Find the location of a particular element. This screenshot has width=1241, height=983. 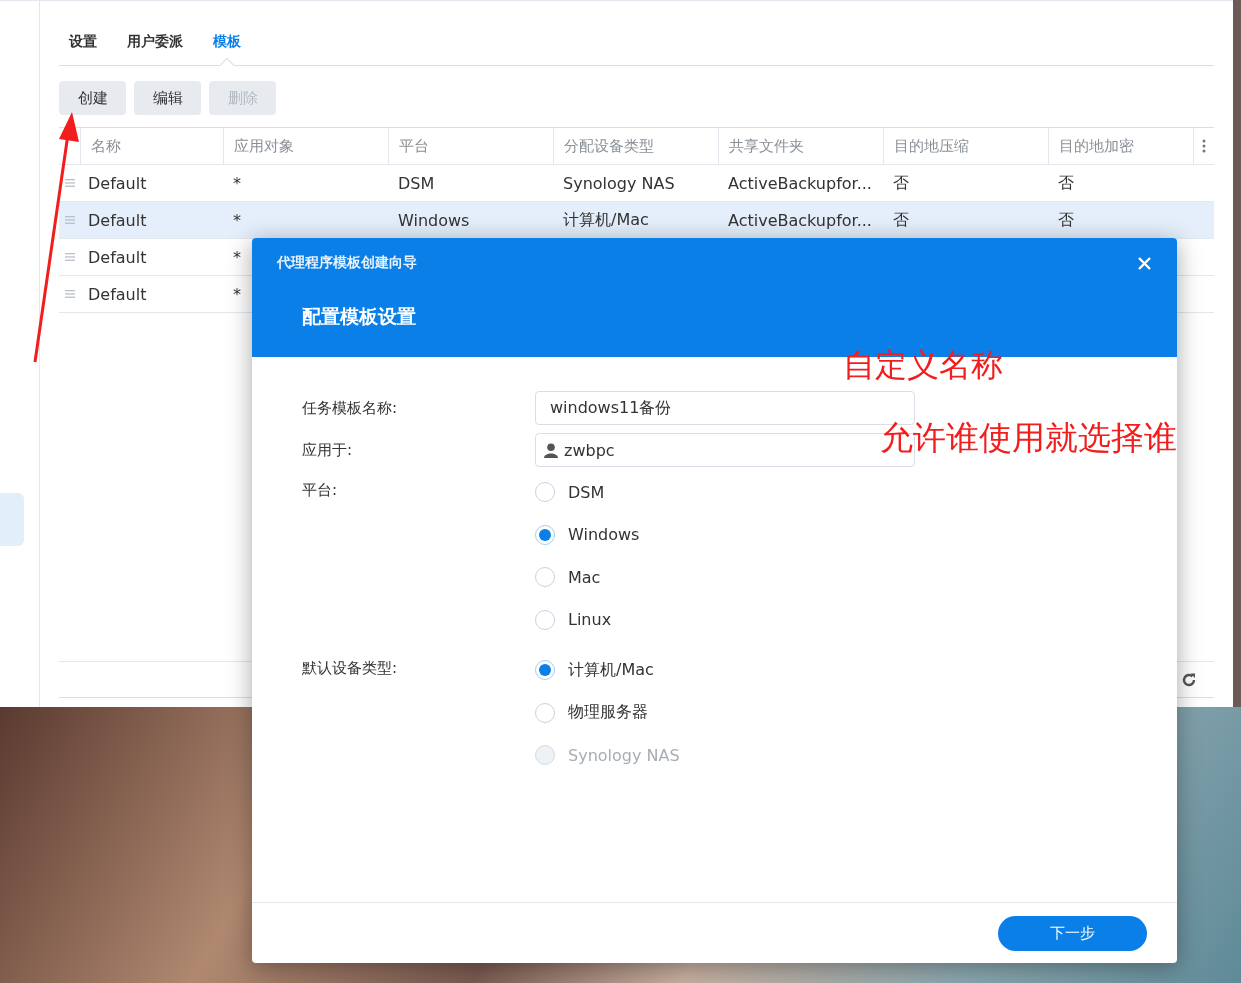

column-header: 平台 is located at coordinates (470, 146).